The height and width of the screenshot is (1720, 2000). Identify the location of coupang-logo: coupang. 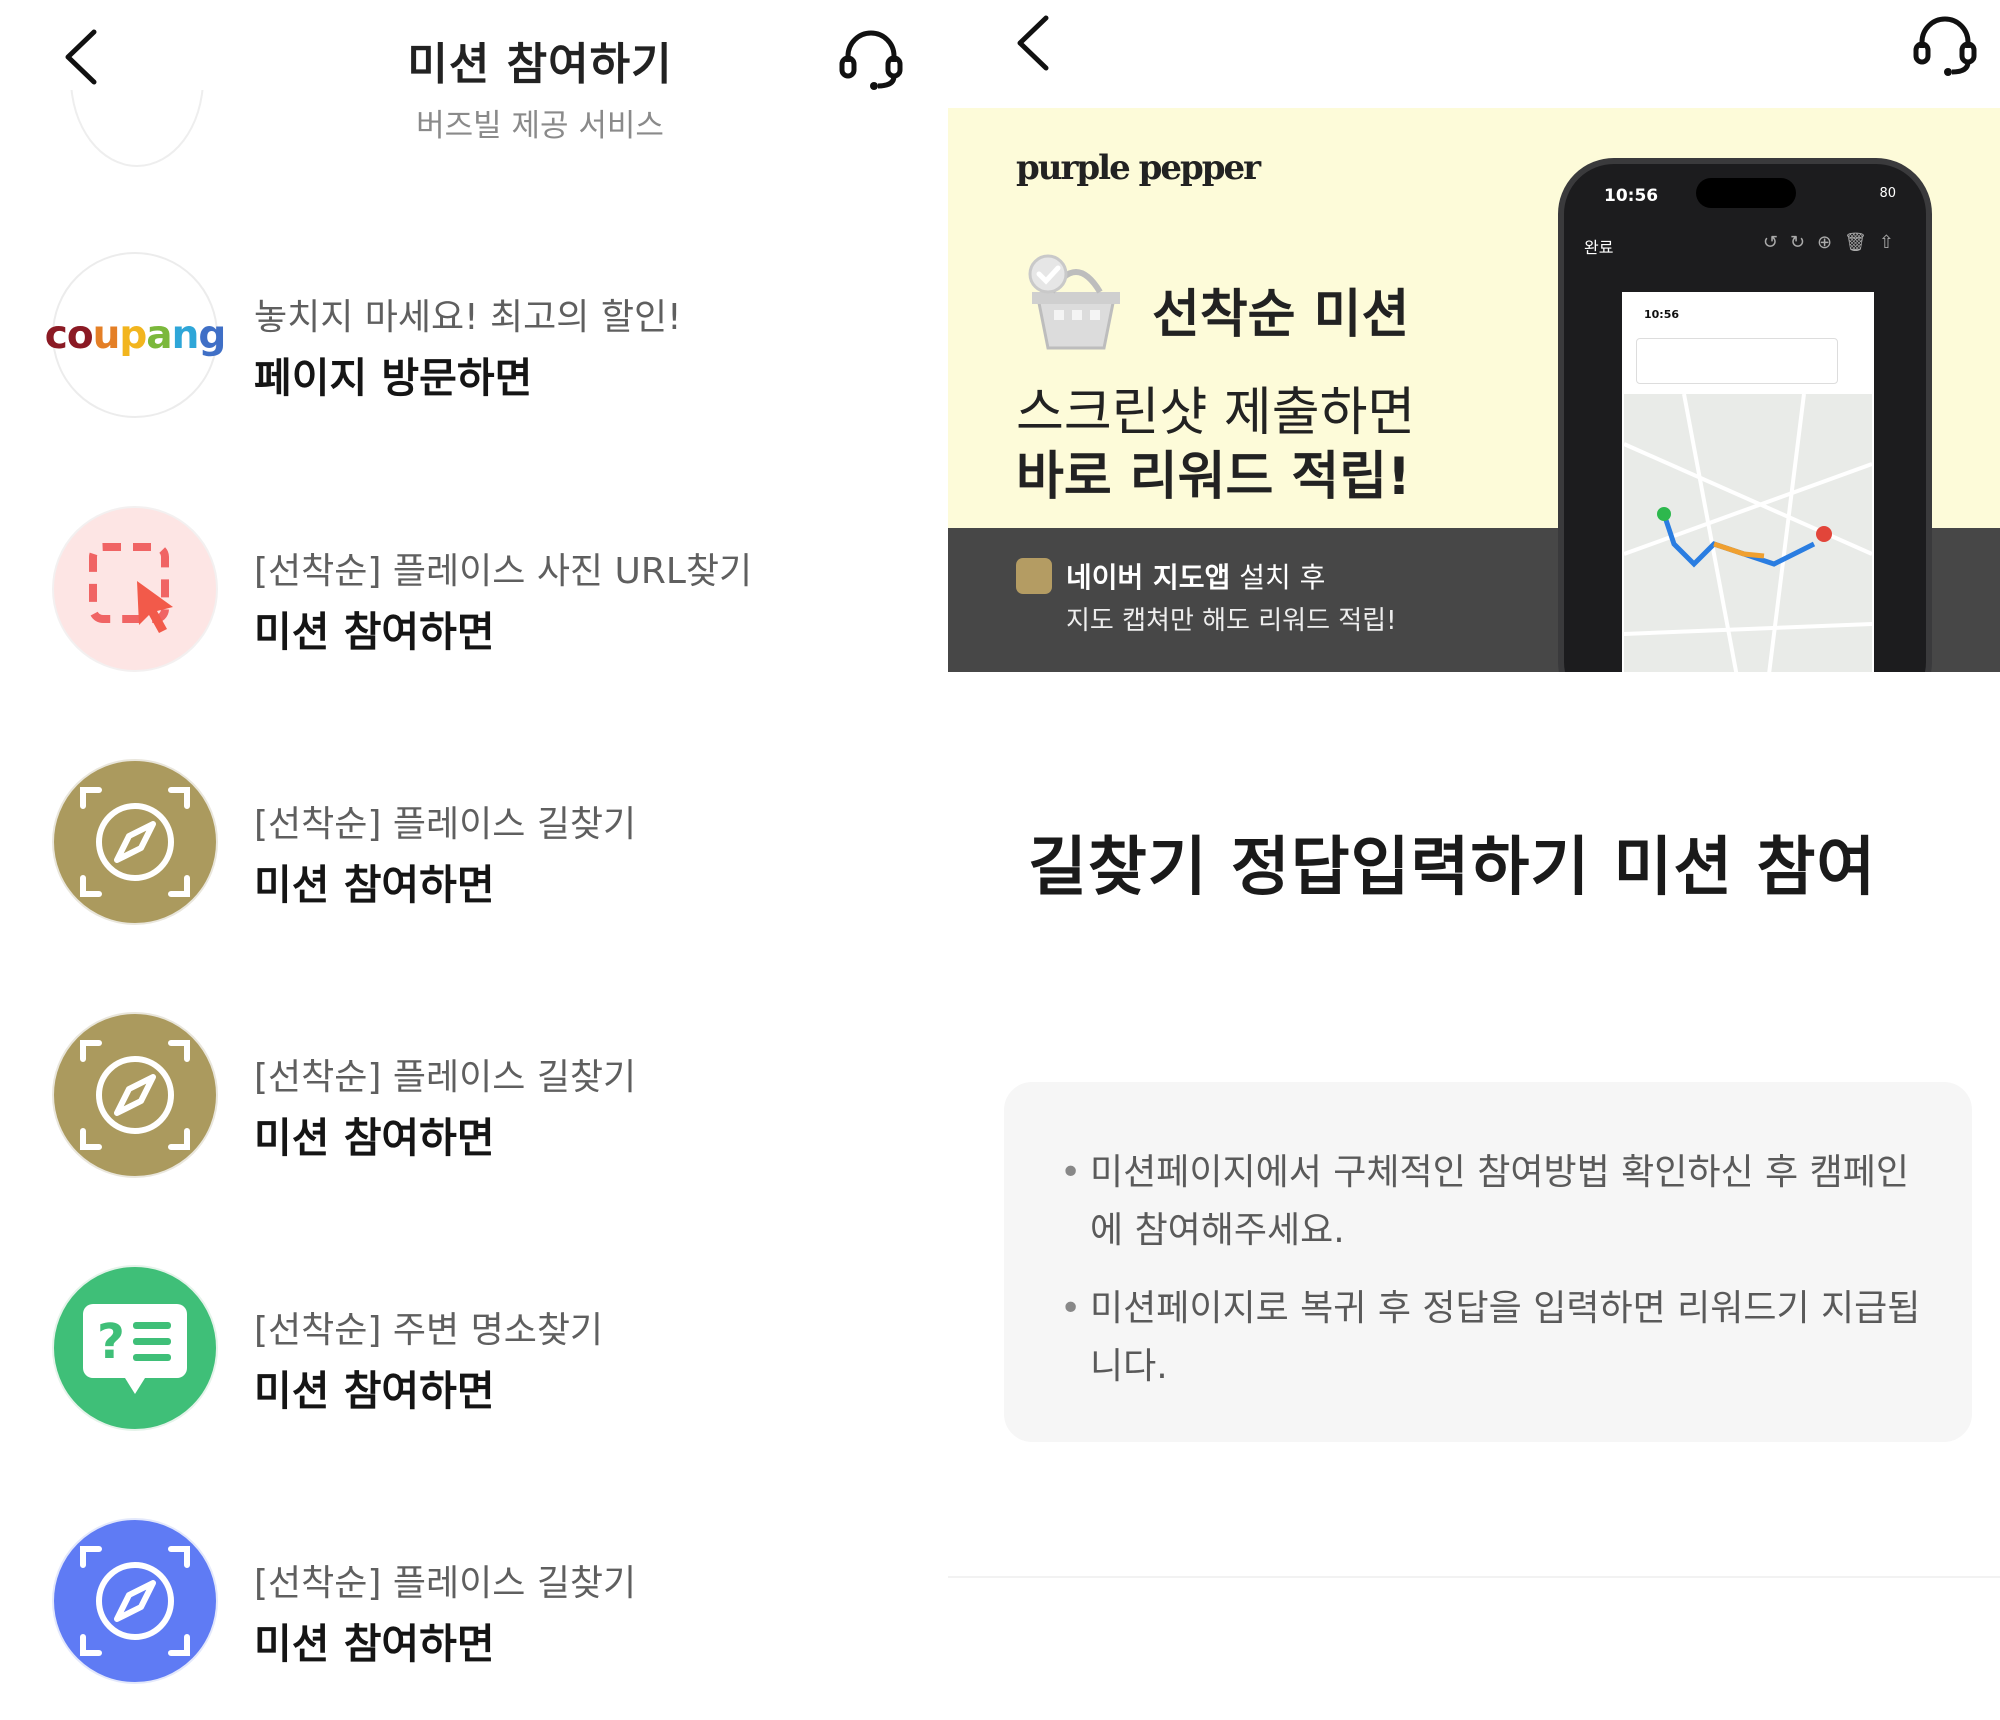
(135, 335).